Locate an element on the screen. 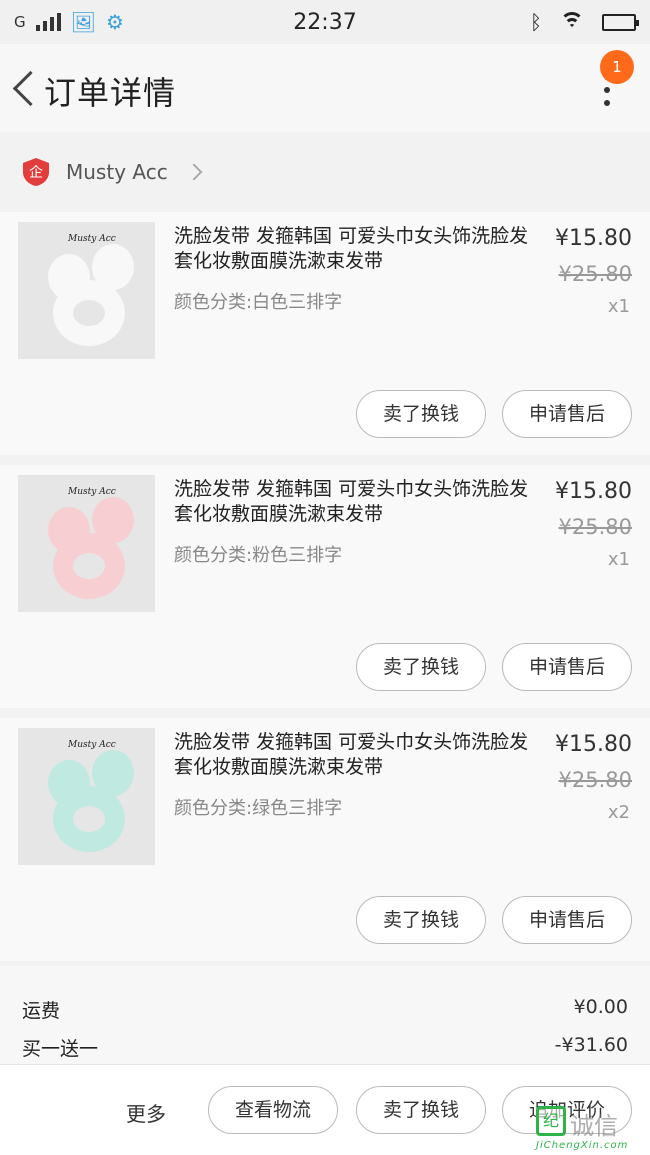 The width and height of the screenshot is (650, 1155). notification-badge: 1 is located at coordinates (617, 67).